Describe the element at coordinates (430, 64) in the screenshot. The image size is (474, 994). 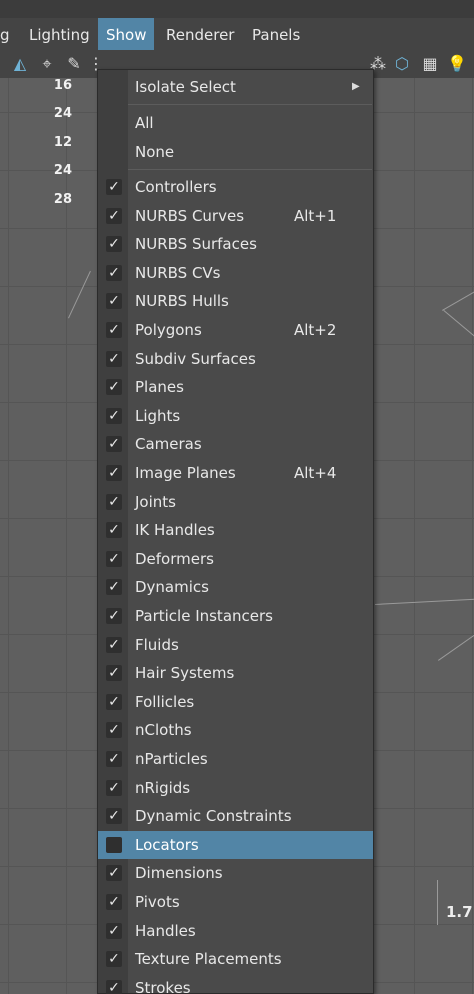
I see `textured-checker-icon: ▦` at that location.